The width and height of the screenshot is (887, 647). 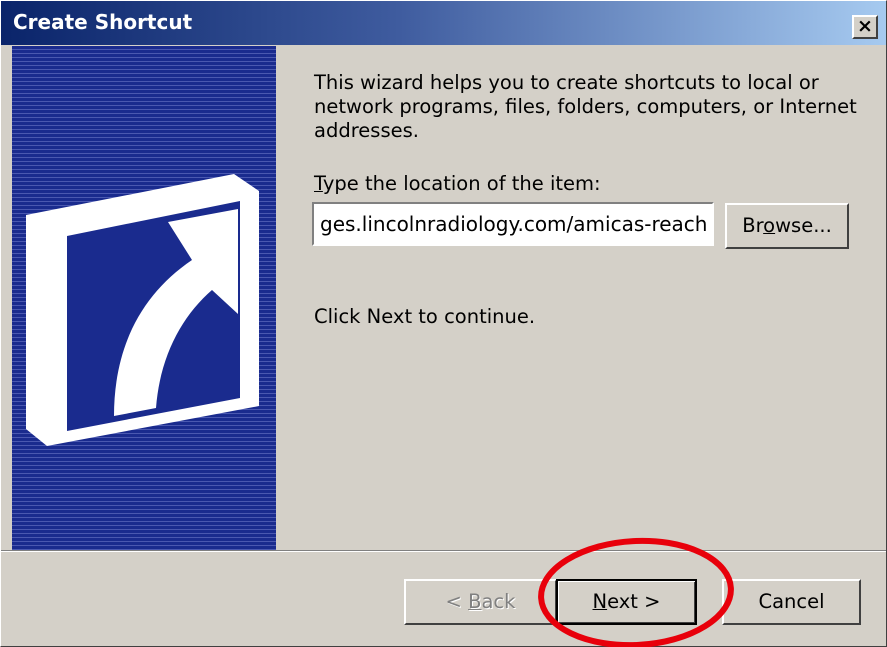 I want to click on close-icon: ×, so click(x=865, y=26).